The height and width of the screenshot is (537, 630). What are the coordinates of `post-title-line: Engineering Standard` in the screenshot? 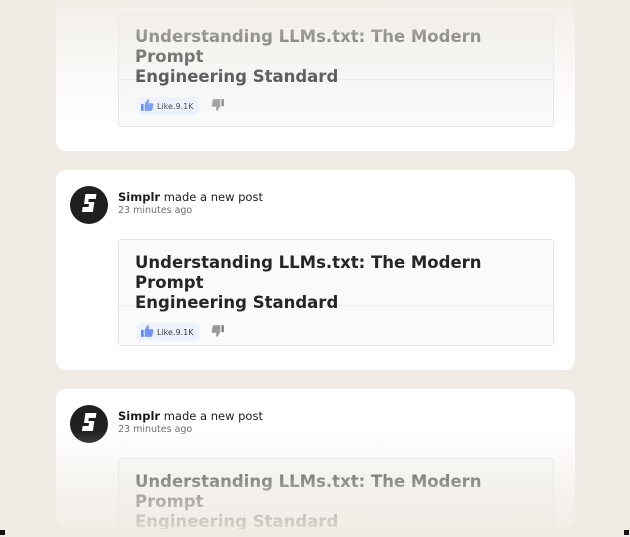 It's located at (237, 520).